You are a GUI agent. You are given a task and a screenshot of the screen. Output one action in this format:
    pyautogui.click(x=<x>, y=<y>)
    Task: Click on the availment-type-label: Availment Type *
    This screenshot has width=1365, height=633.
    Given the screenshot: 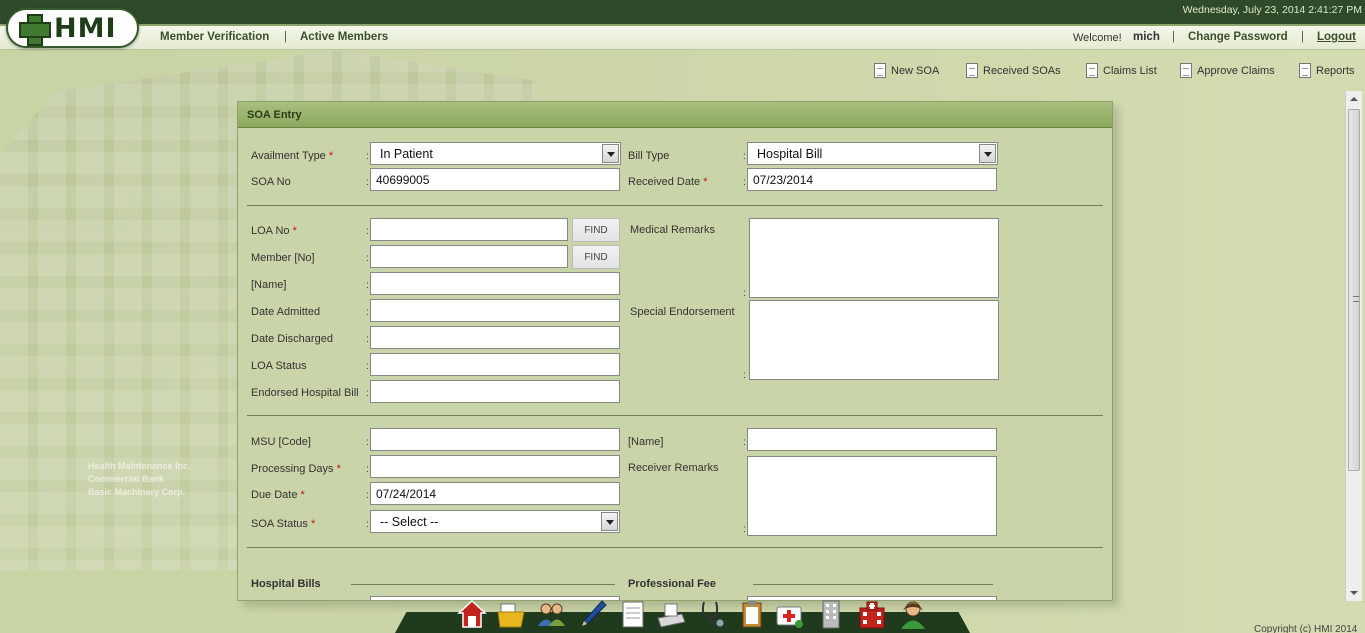 What is the action you would take?
    pyautogui.click(x=292, y=156)
    